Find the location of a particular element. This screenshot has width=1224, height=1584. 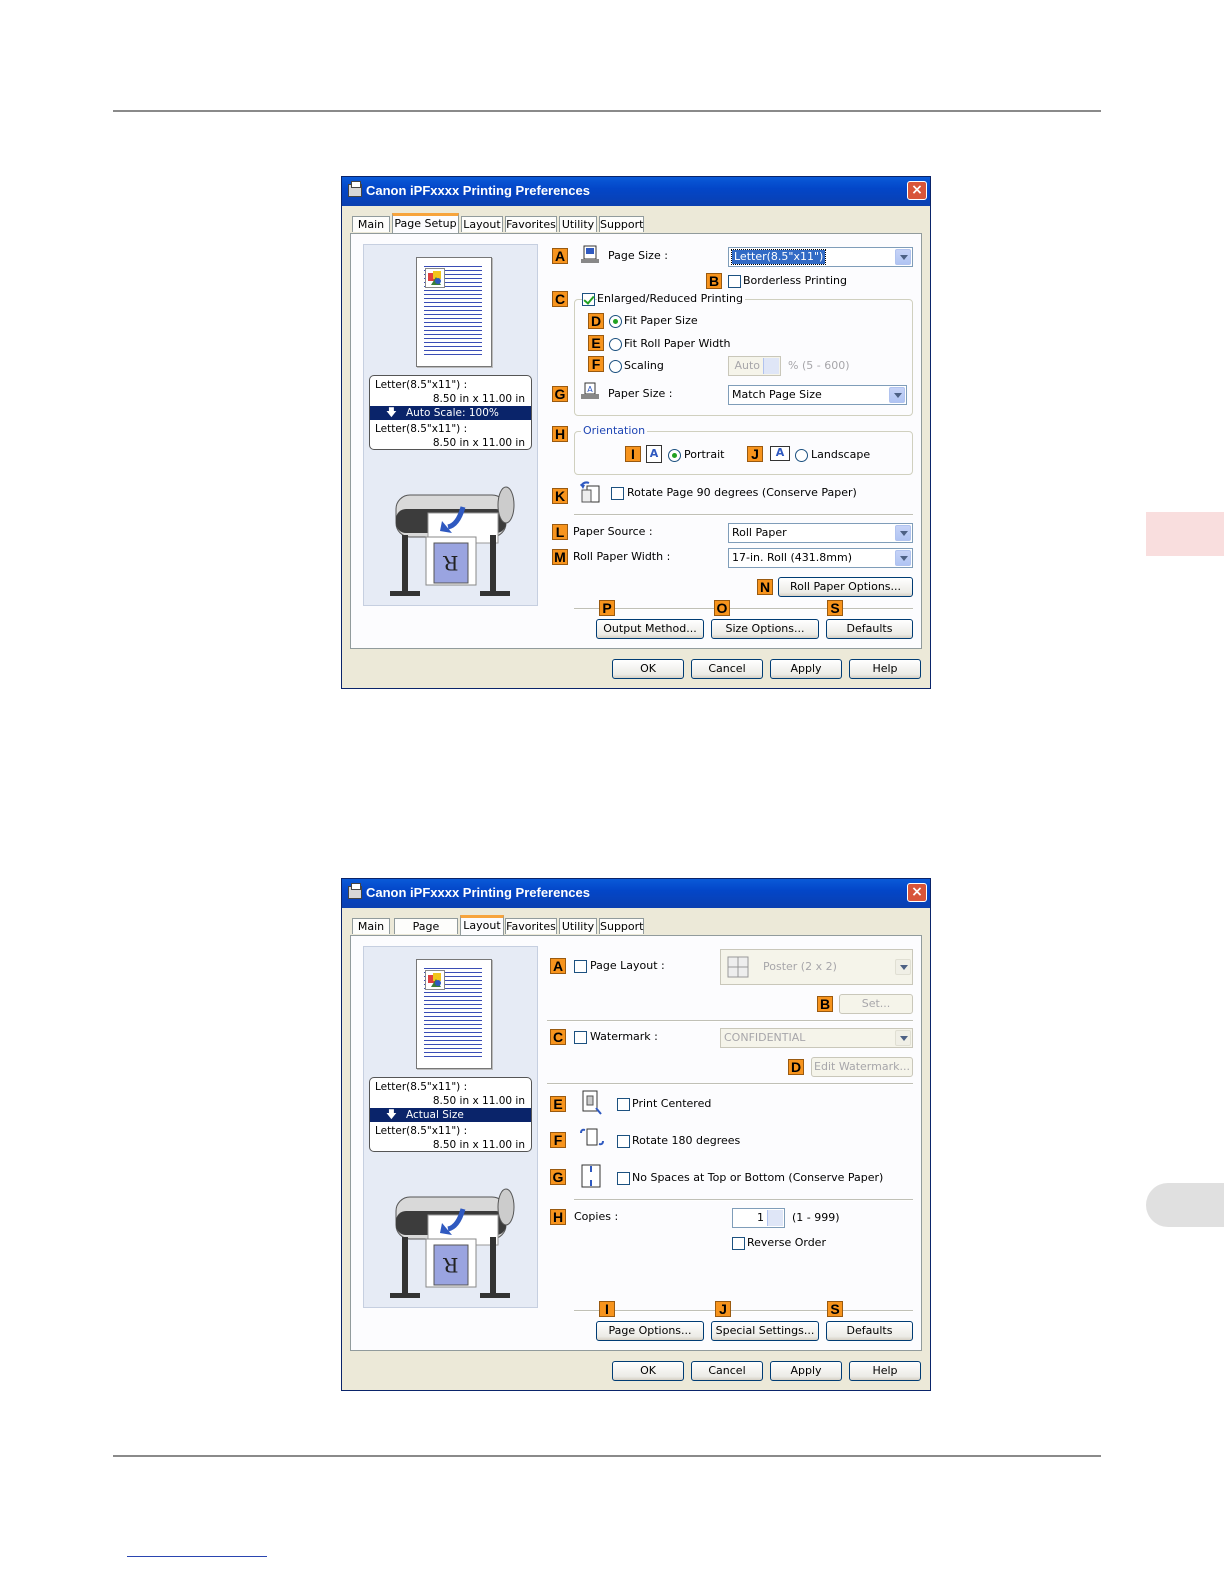

scaling-spinner: Auto is located at coordinates (754, 366).